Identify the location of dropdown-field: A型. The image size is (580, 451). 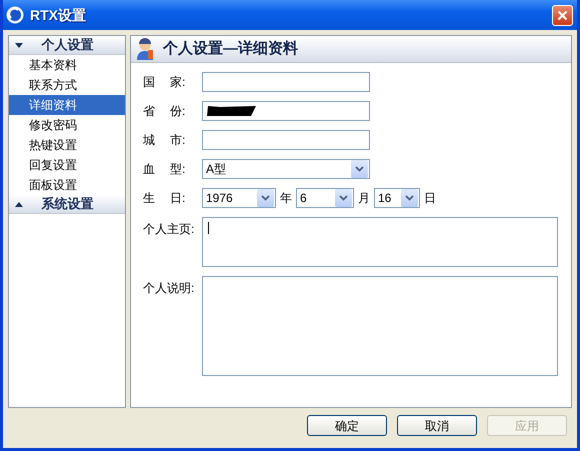
(286, 169).